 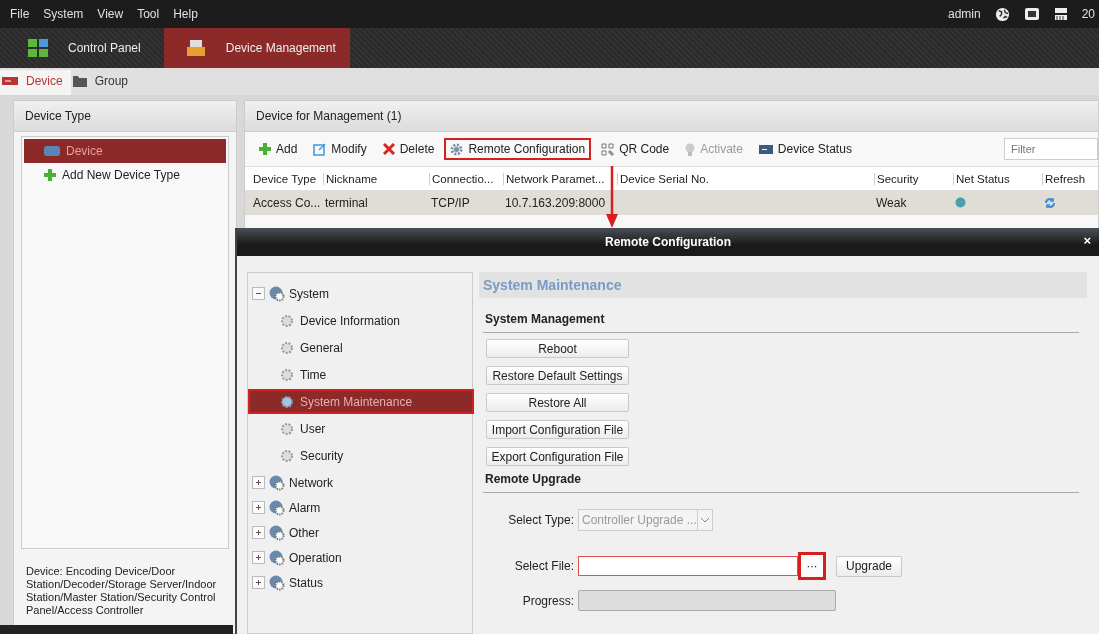 What do you see at coordinates (547, 600) in the screenshot?
I see `field-label: Progress:` at bounding box center [547, 600].